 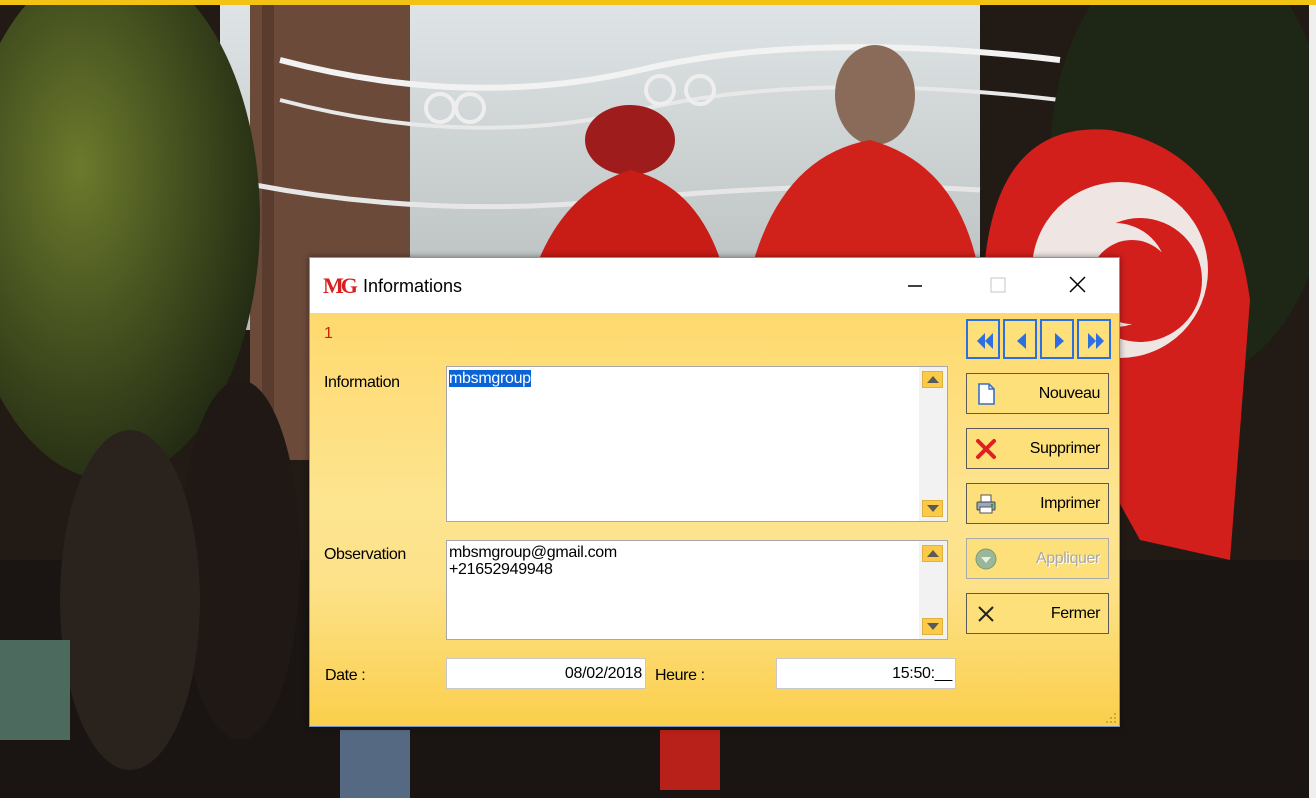 What do you see at coordinates (986, 394) in the screenshot?
I see `new-document-icon` at bounding box center [986, 394].